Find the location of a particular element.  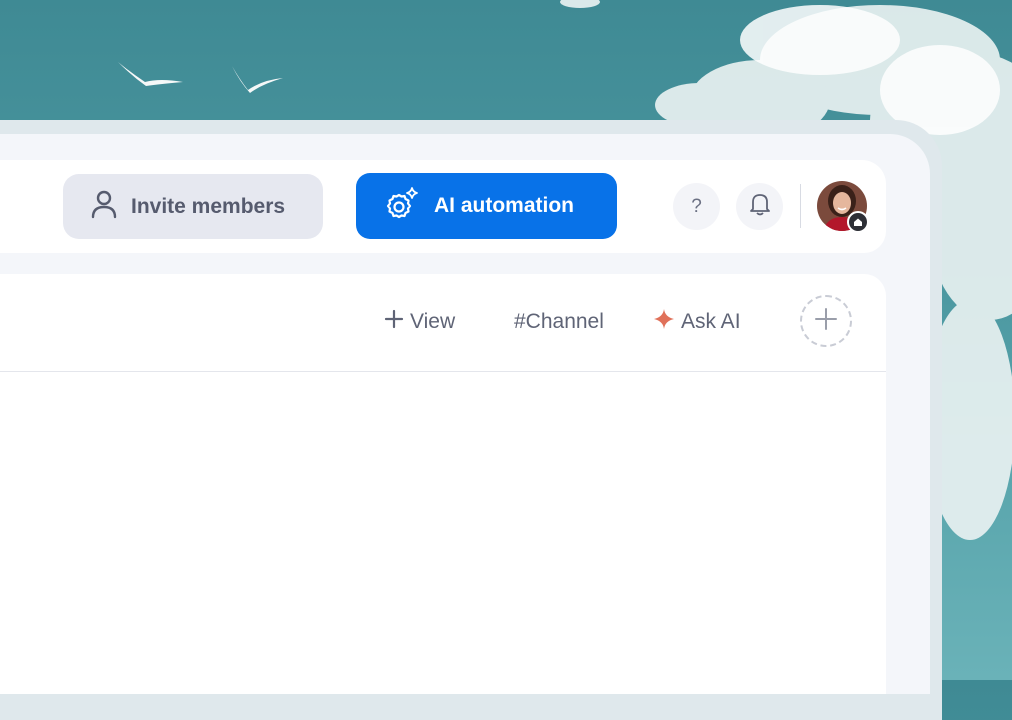

notifications-button is located at coordinates (759, 206).